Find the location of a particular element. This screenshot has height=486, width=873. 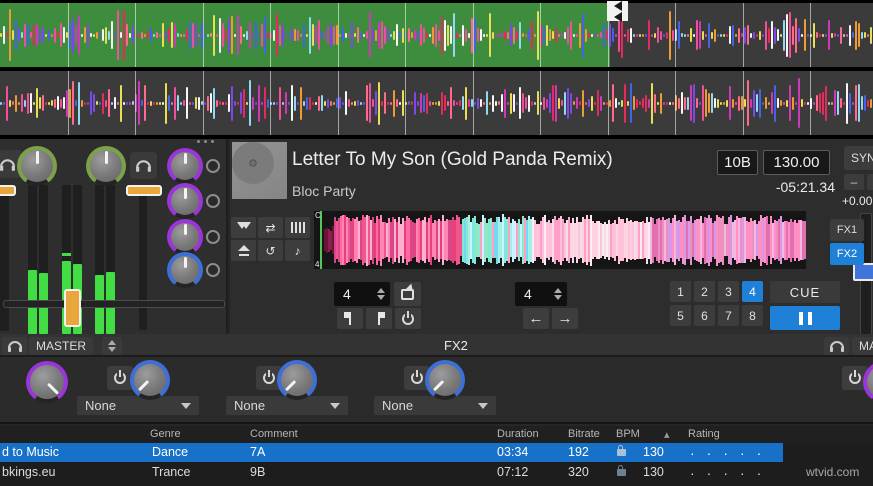

master-label-right: MASTER is located at coordinates (862, 346).